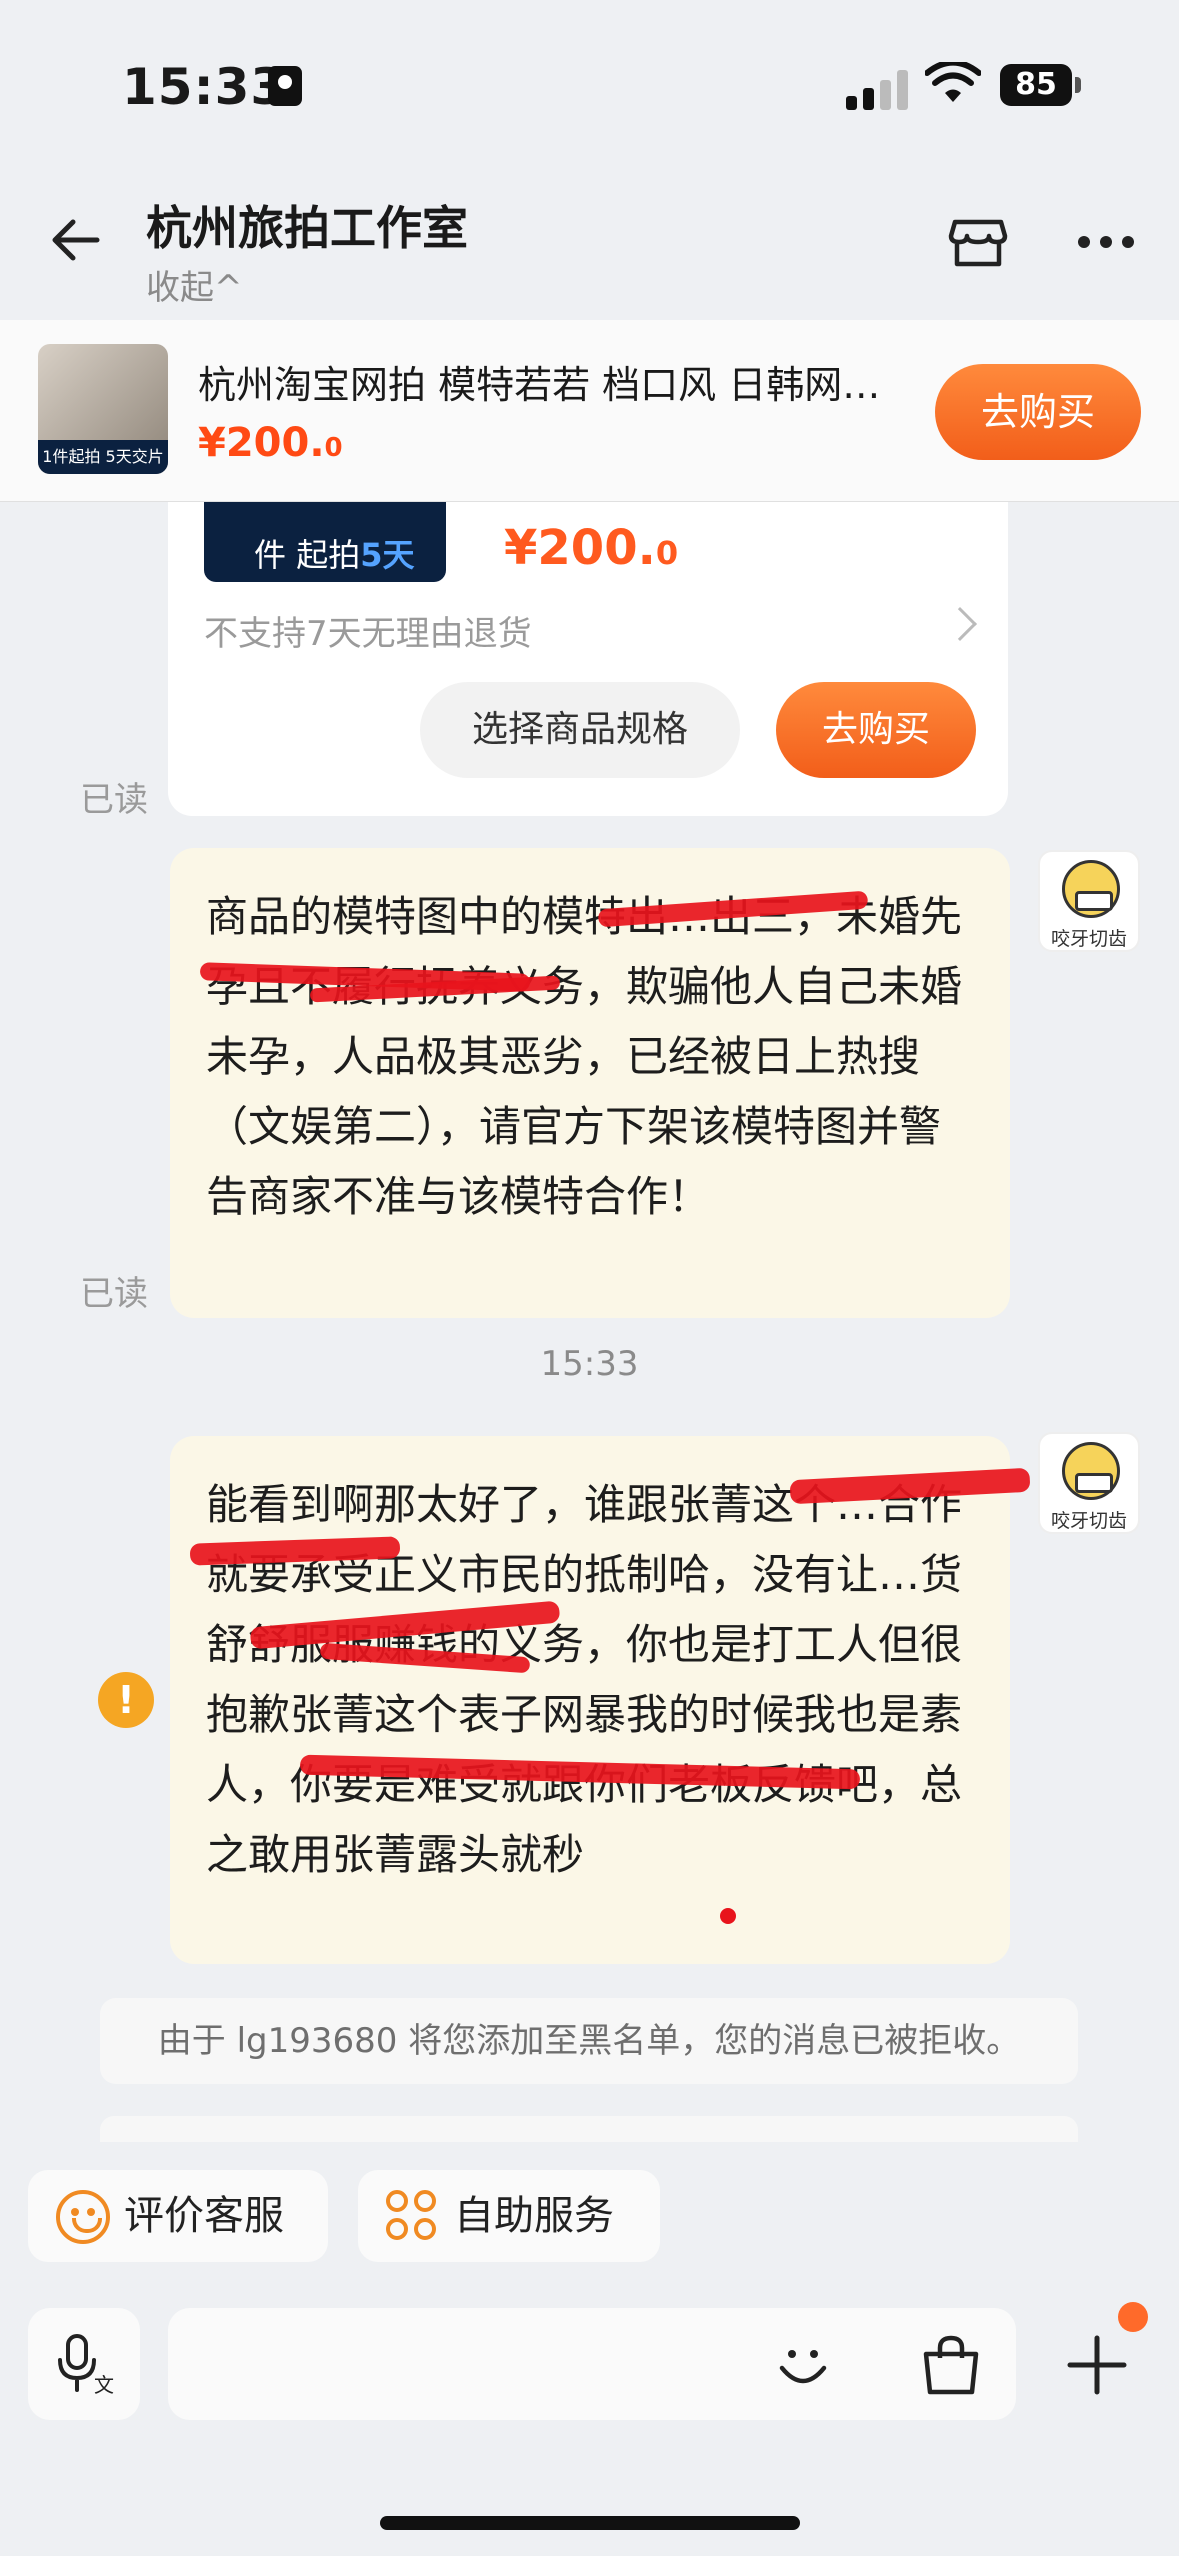 Image resolution: width=1179 pixels, height=2556 pixels. What do you see at coordinates (589, 2129) in the screenshot?
I see `partial-message` at bounding box center [589, 2129].